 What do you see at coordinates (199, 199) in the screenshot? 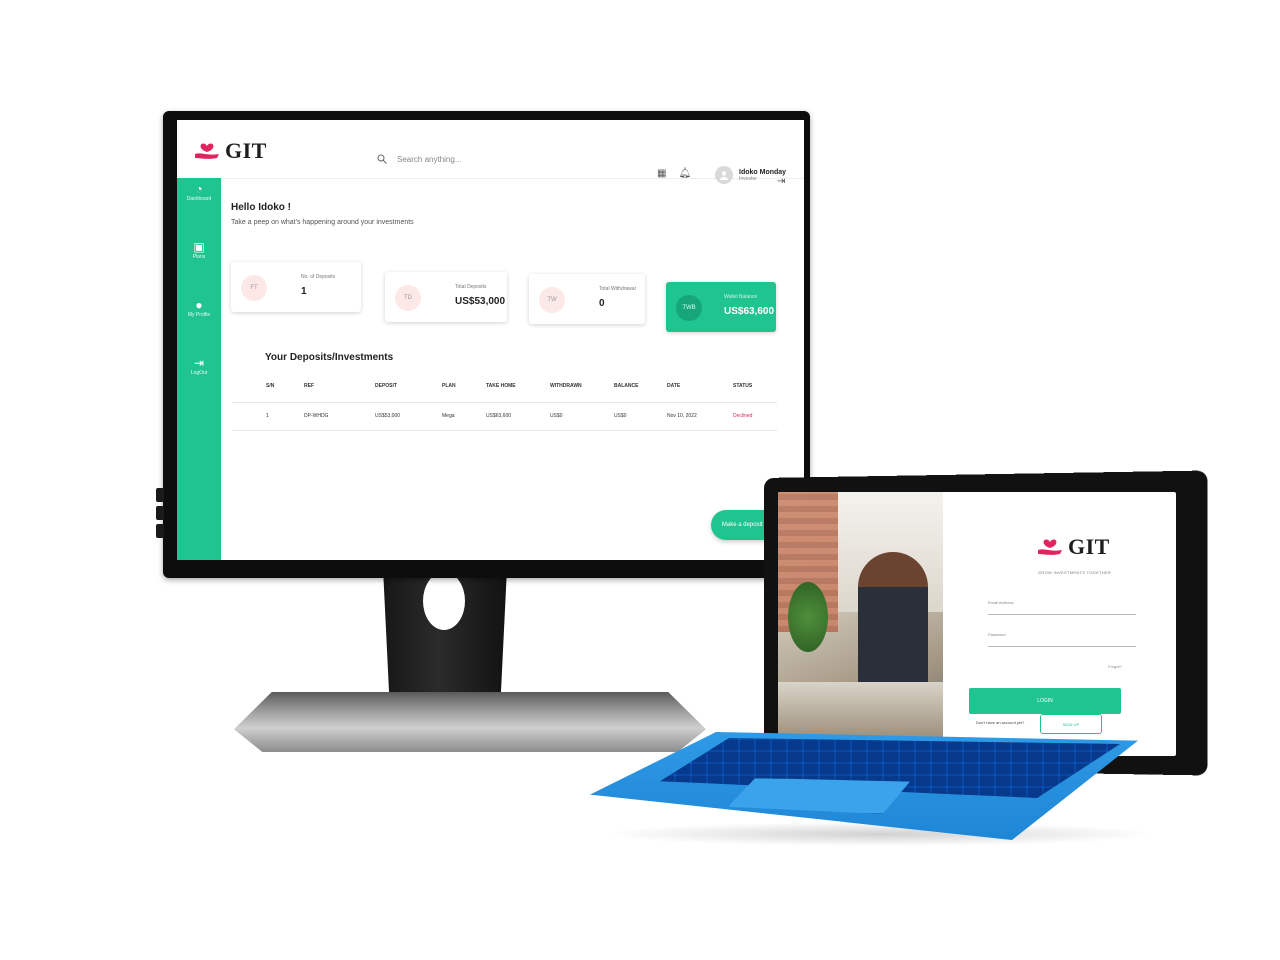
I see `sidebar-item-label: Dashboard` at bounding box center [199, 199].